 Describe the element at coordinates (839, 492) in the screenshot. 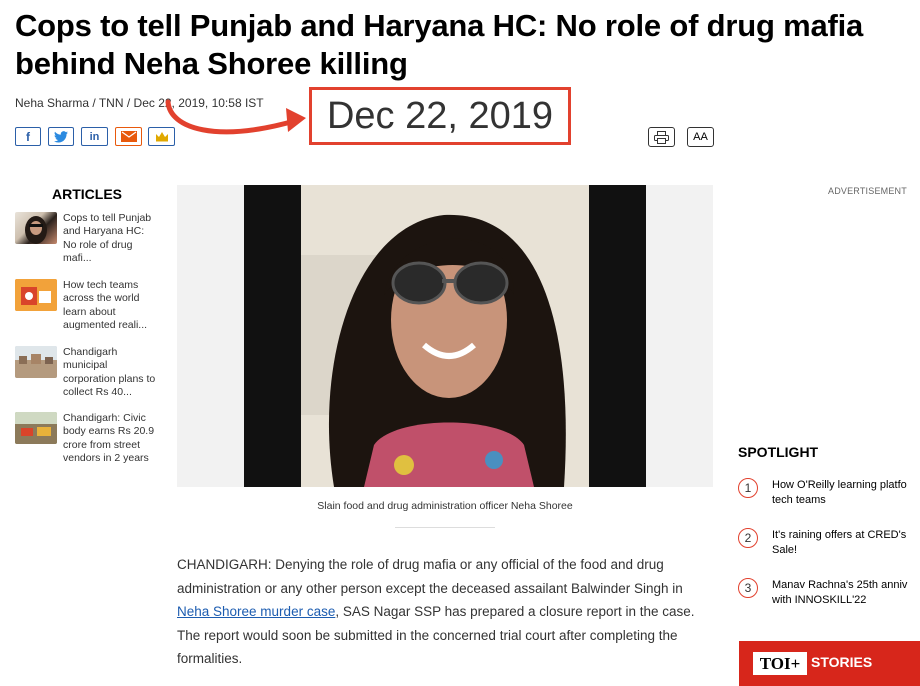

I see `spotlight-title: How O'Reilly learning platfo tech teams` at that location.